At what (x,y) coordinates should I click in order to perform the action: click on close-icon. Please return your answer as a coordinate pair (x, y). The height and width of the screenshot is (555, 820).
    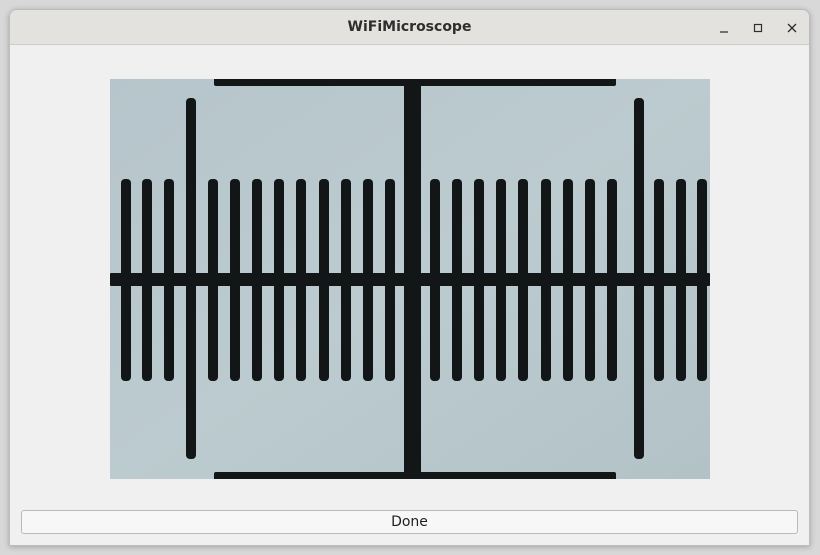
    Looking at the image, I should click on (792, 28).